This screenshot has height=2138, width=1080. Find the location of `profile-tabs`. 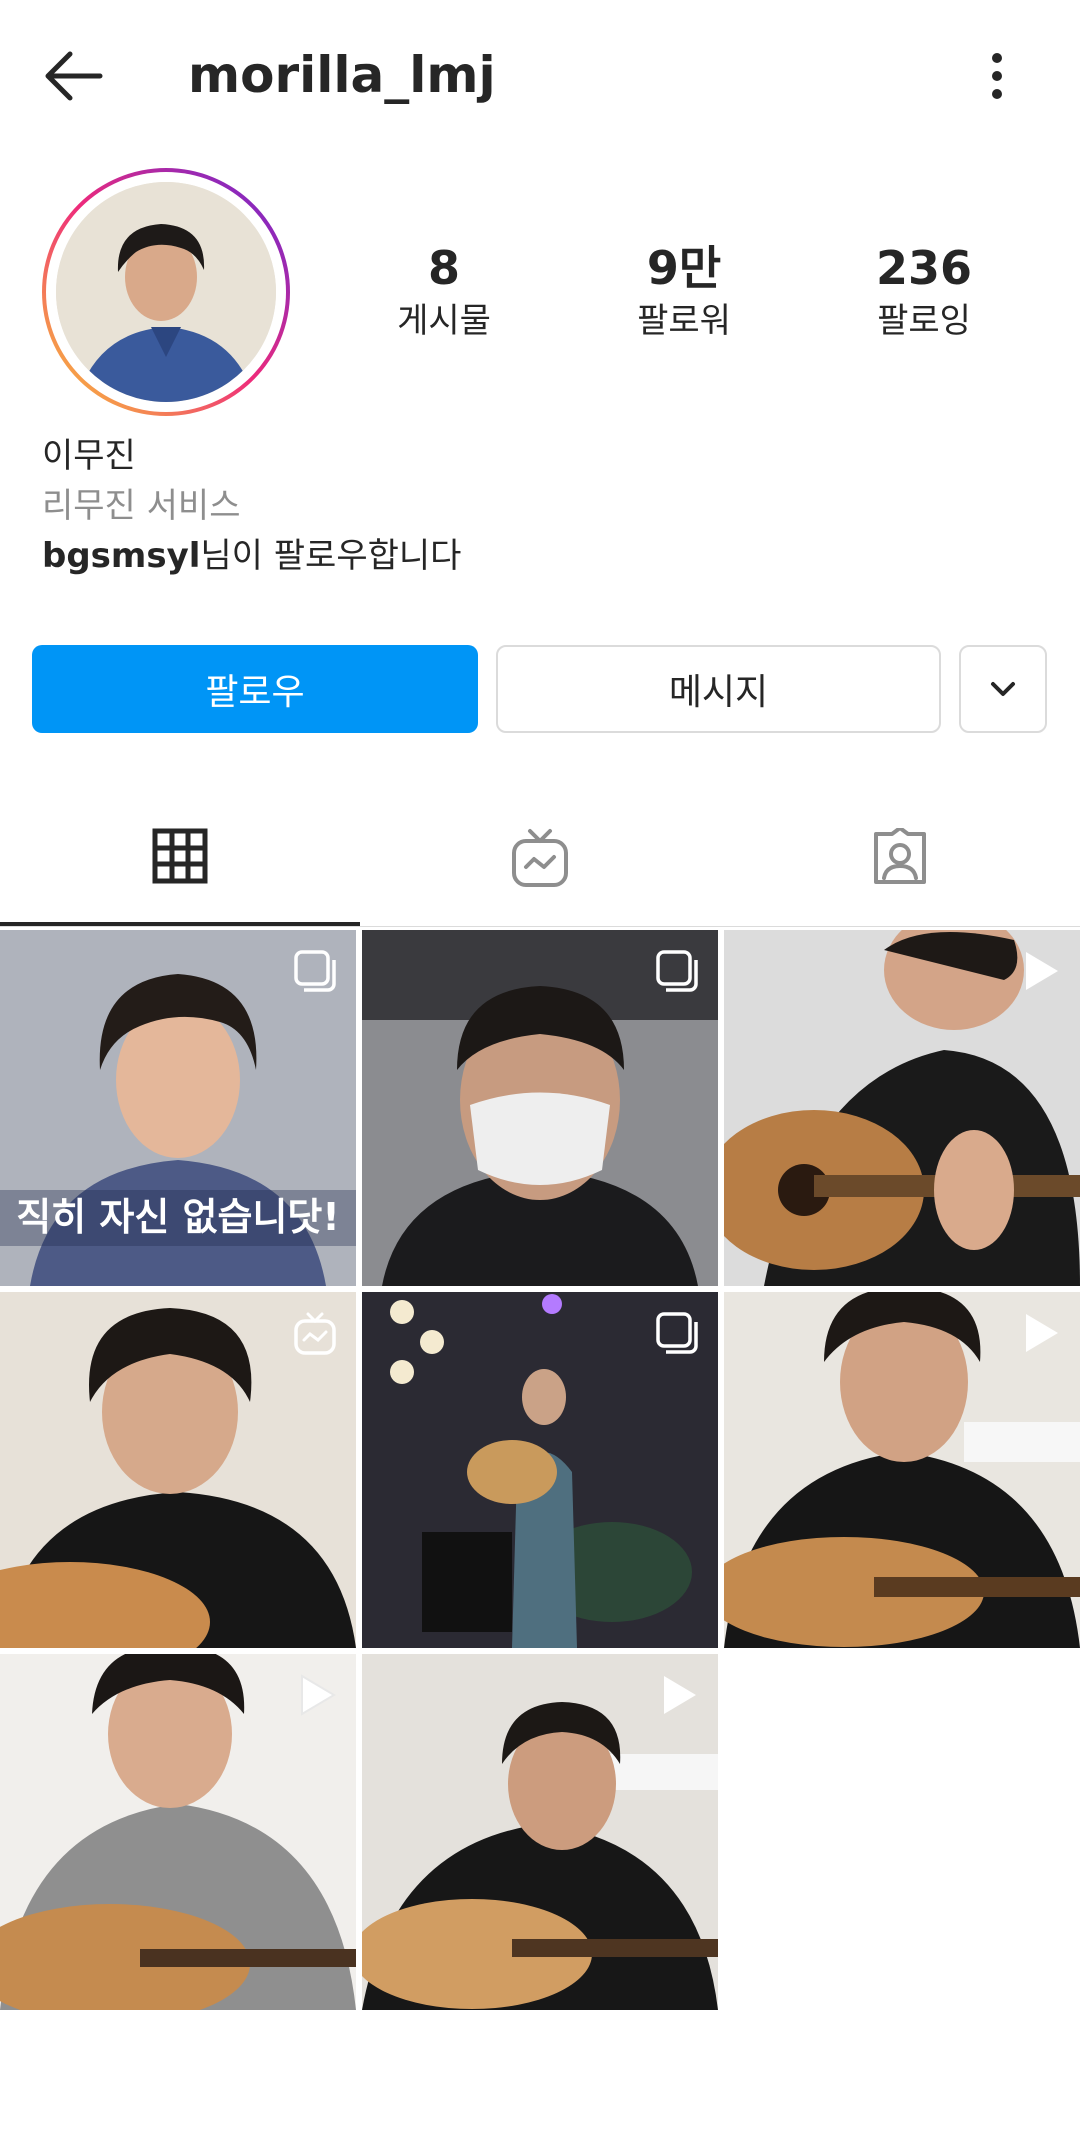

profile-tabs is located at coordinates (540, 858).